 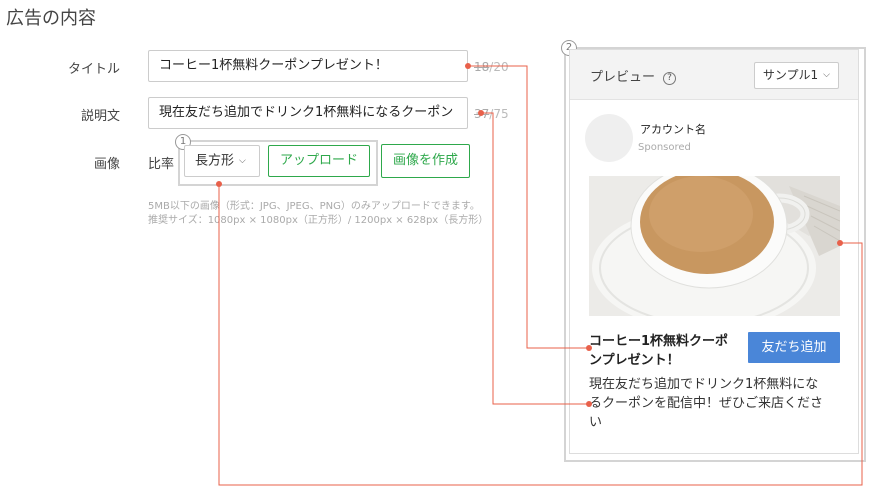 What do you see at coordinates (499, 114) in the screenshot?
I see `description-max: /75` at bounding box center [499, 114].